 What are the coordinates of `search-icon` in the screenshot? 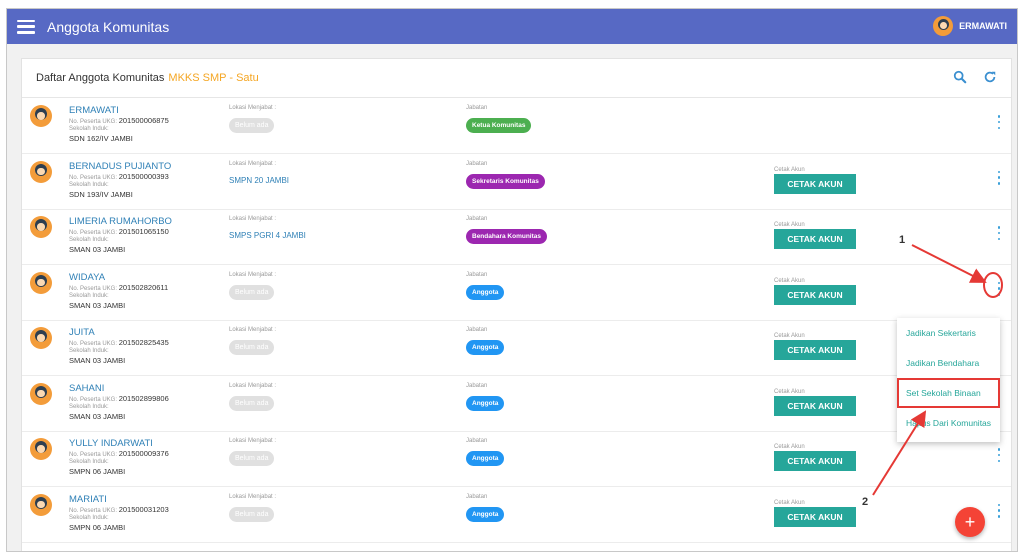 It's located at (960, 77).